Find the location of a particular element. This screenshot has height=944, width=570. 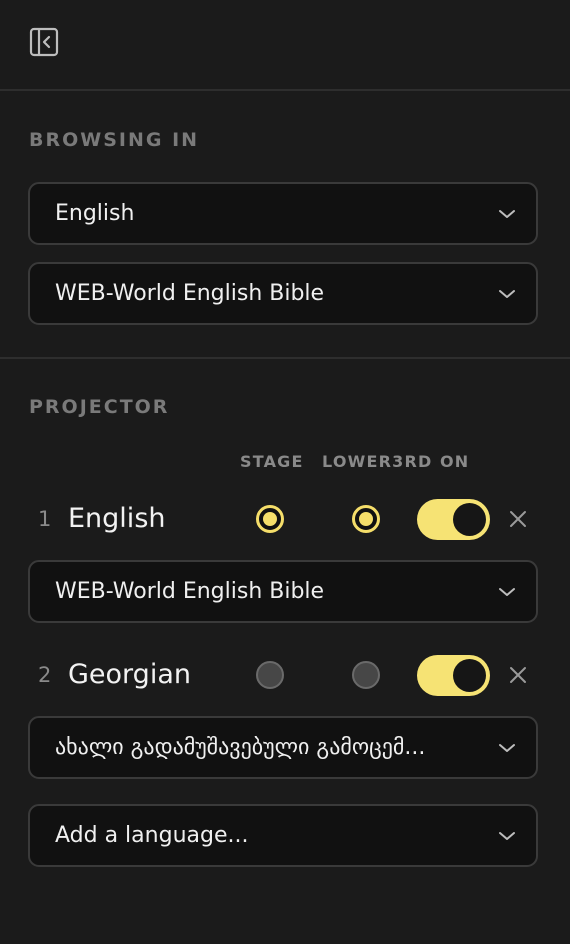

browsing-bible-select: WEB-World English Bible is located at coordinates (283, 293).